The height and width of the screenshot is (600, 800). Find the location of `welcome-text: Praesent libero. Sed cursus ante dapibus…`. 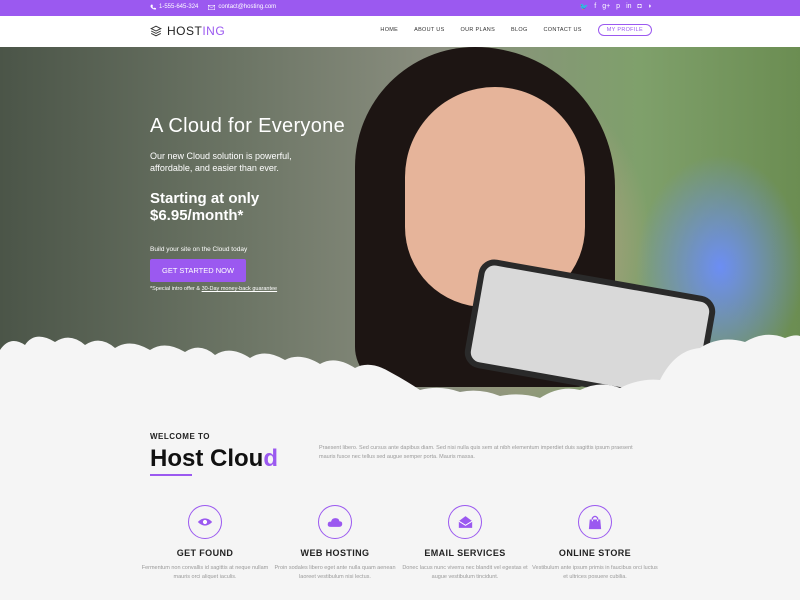

welcome-text: Praesent libero. Sed cursus ante dapibus… is located at coordinates (476, 452).